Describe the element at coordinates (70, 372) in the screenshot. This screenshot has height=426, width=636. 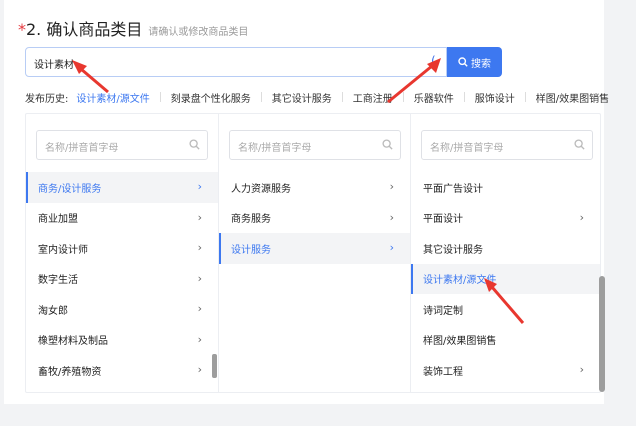
I see `category-item-label: 畜牧/养殖物资` at that location.